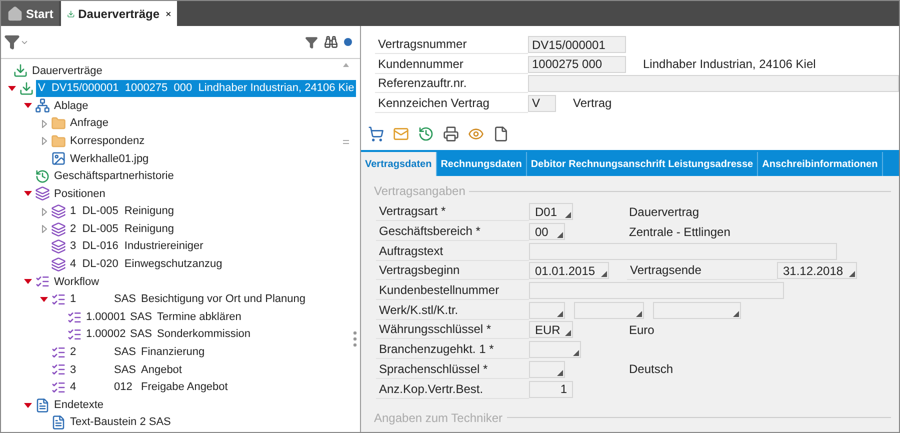  Describe the element at coordinates (452, 350) in the screenshot. I see `field-label: Branchenzugehkt. 1 *` at that location.